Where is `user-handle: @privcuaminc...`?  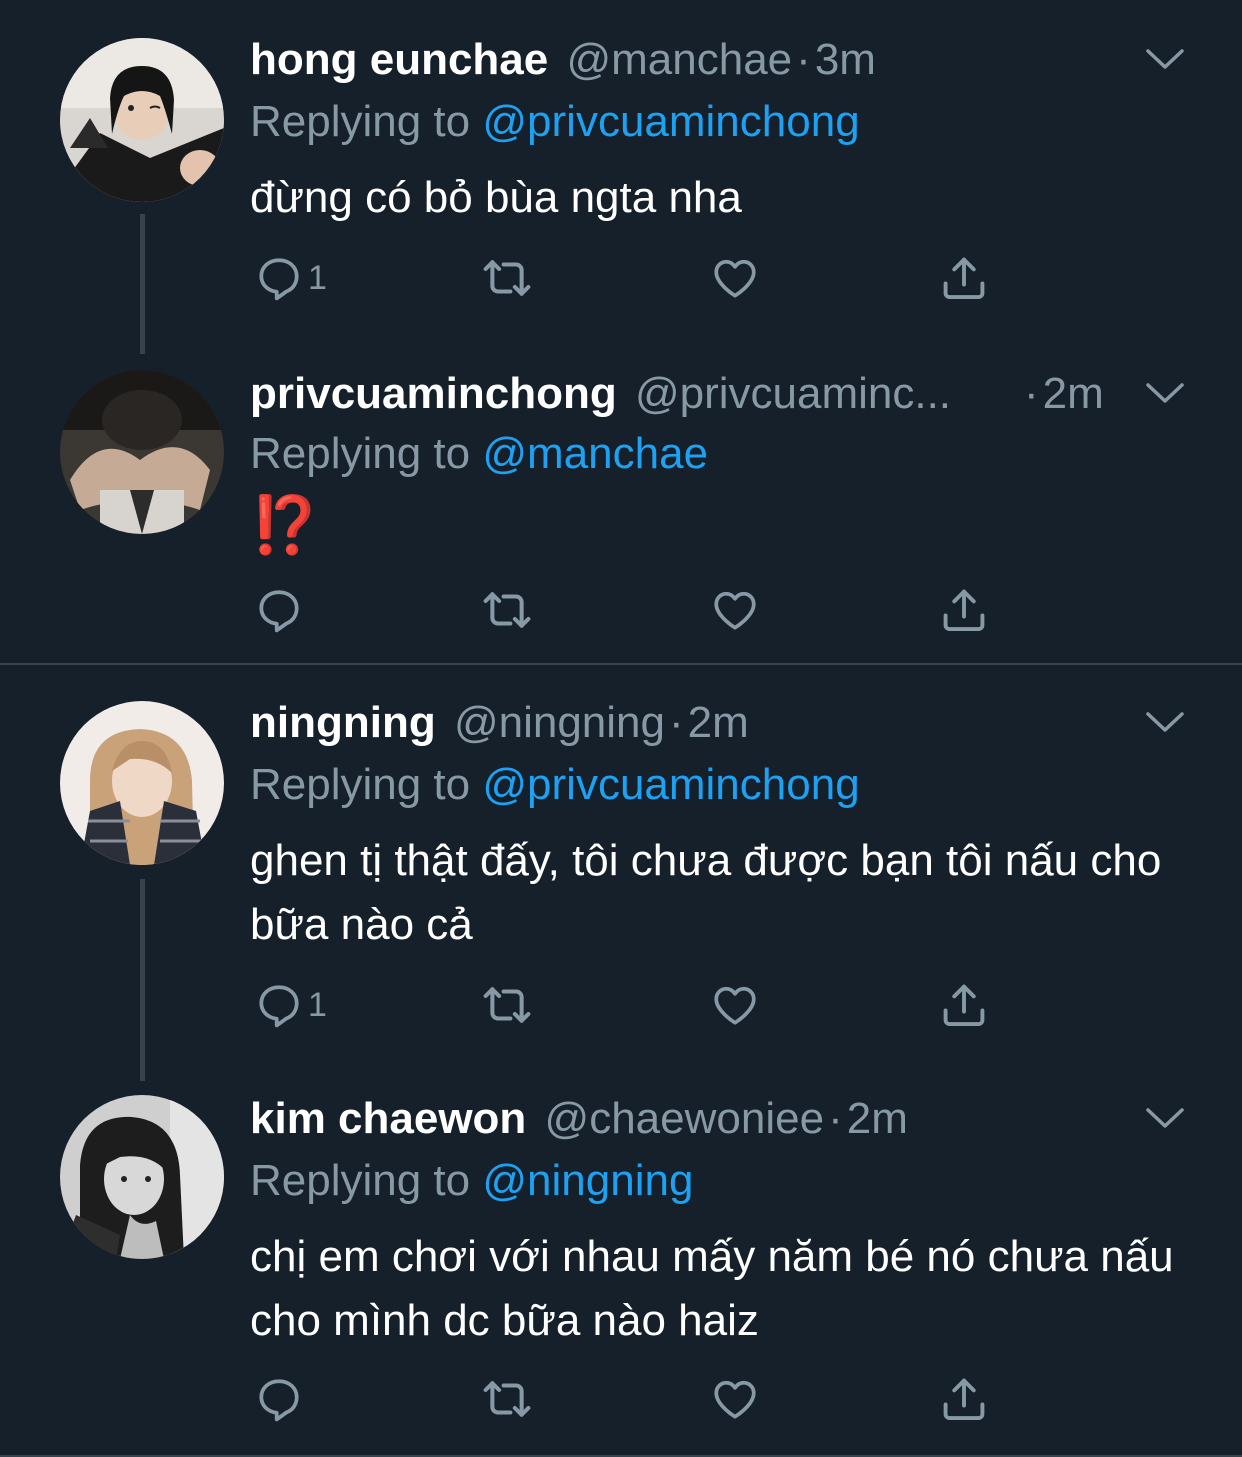
user-handle: @privcuaminc... is located at coordinates (793, 393).